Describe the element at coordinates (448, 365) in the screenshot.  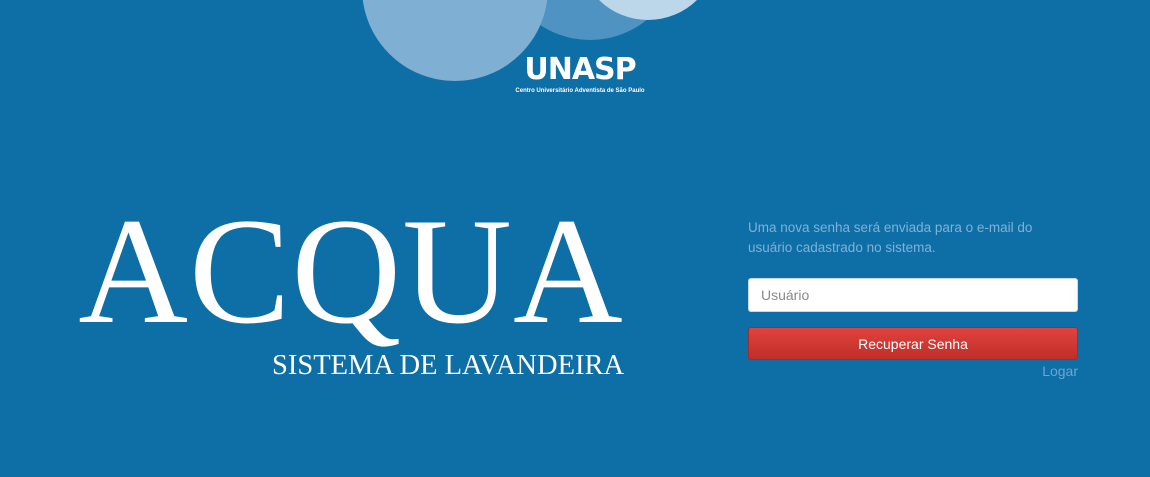
I see `app-subtitle: SISTEMA DE LAVANDEIRA` at that location.